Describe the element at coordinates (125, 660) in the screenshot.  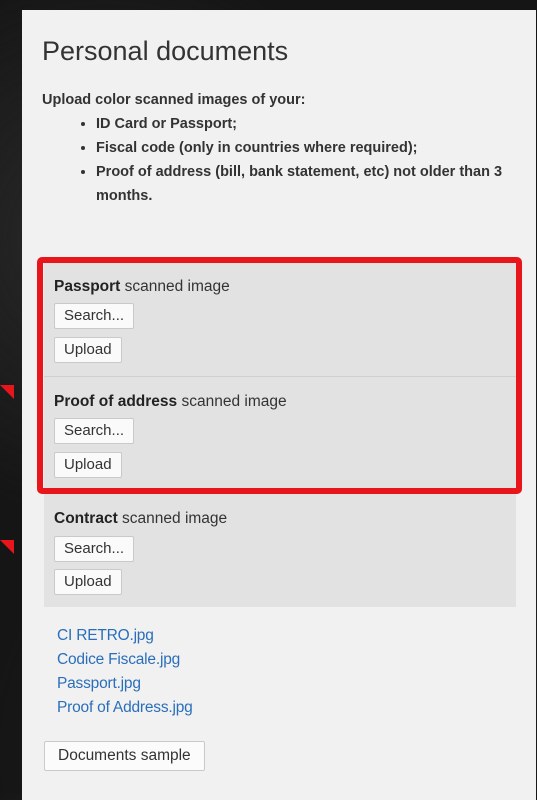
I see `file-link: Codice Fiscale.jpg` at that location.